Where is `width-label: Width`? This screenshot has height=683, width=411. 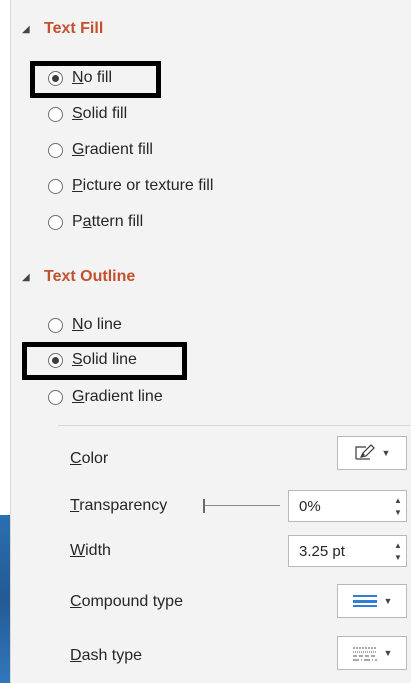
width-label: Width is located at coordinates (90, 550).